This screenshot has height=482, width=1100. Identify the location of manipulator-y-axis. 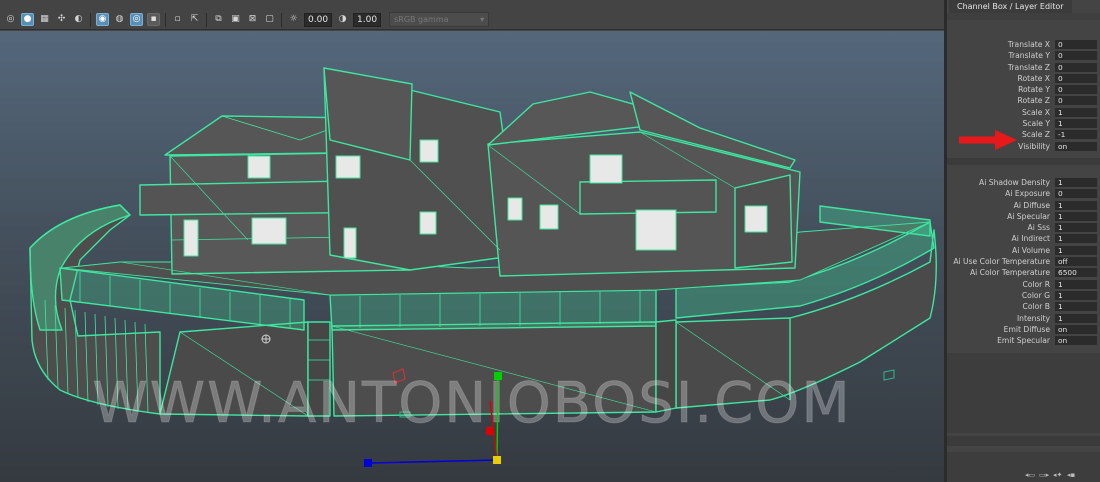
(497, 418).